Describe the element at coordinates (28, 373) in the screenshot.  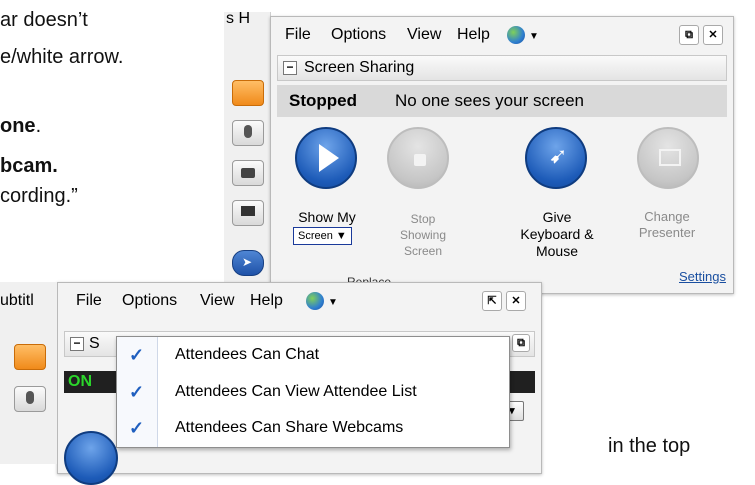
I see `front-left-strip: ubtitl` at that location.